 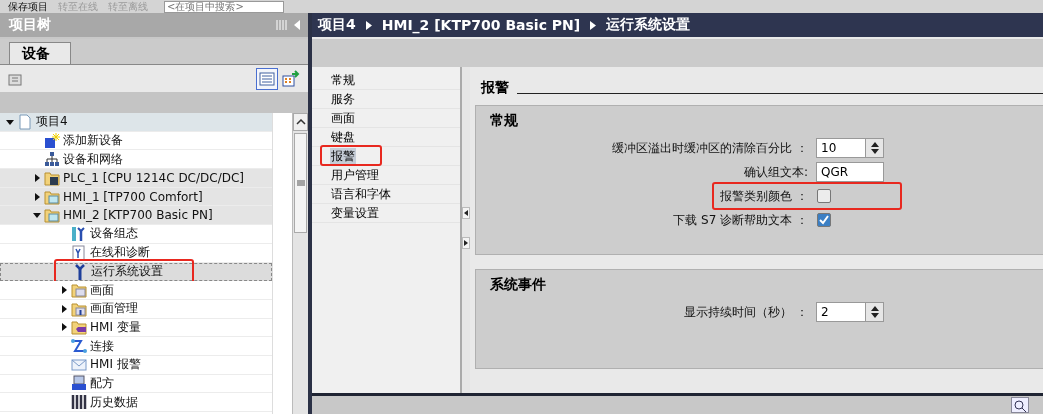 I want to click on number-spinner: 2, so click(x=850, y=312).